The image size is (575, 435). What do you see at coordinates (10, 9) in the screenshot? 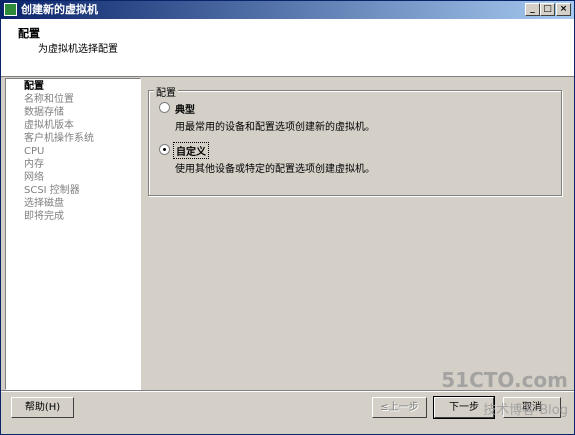
I see `vm-app-icon` at bounding box center [10, 9].